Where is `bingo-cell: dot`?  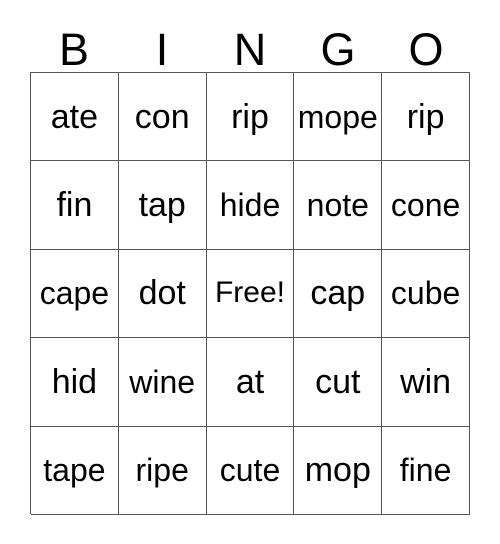
bingo-cell: dot is located at coordinates (162, 294).